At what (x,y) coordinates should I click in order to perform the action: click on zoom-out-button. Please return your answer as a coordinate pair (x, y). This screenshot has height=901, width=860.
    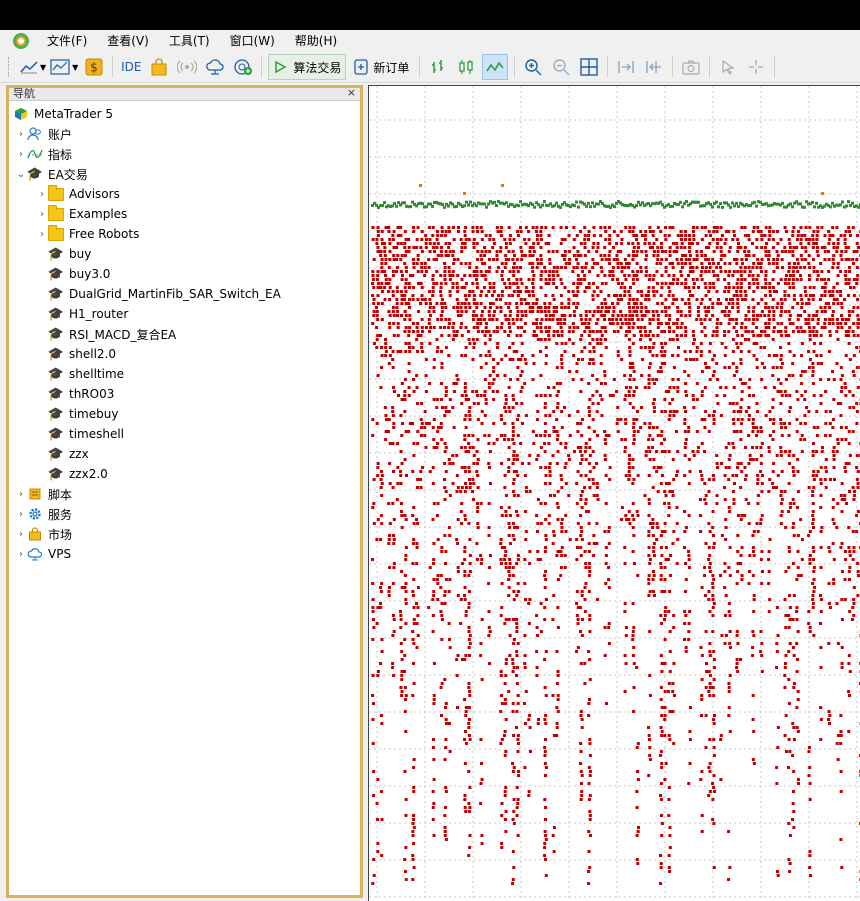
    Looking at the image, I should click on (561, 67).